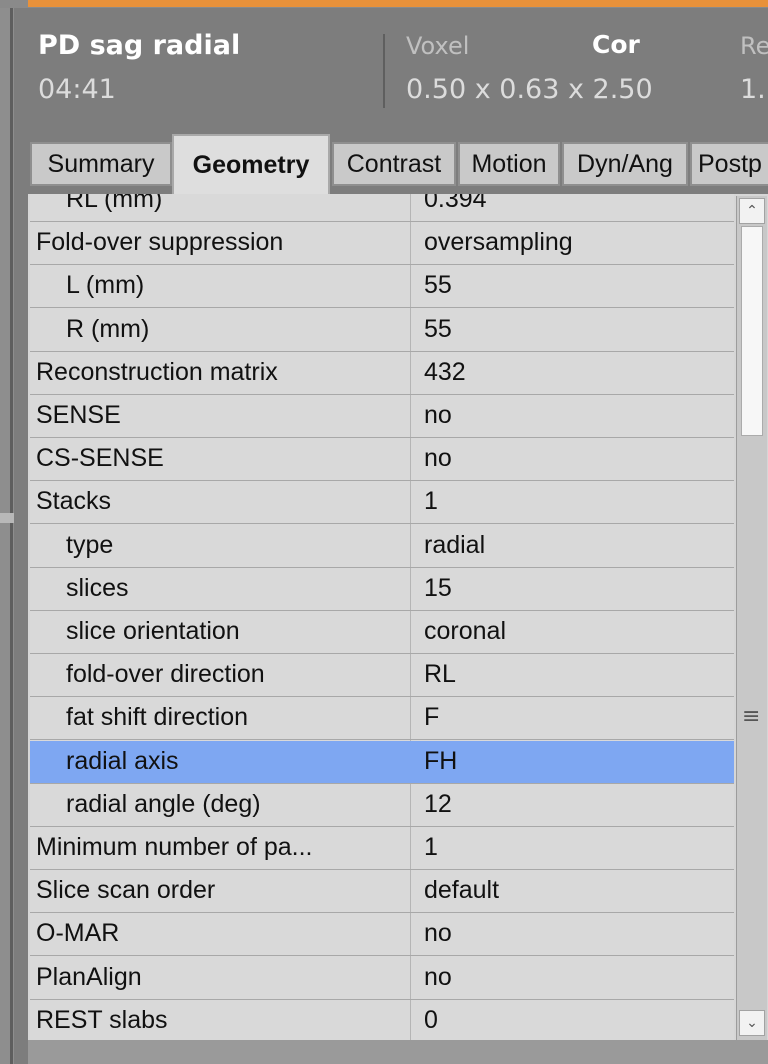 Image resolution: width=768 pixels, height=1064 pixels. Describe the element at coordinates (465, 631) in the screenshot. I see `parameter-value: coronal` at that location.